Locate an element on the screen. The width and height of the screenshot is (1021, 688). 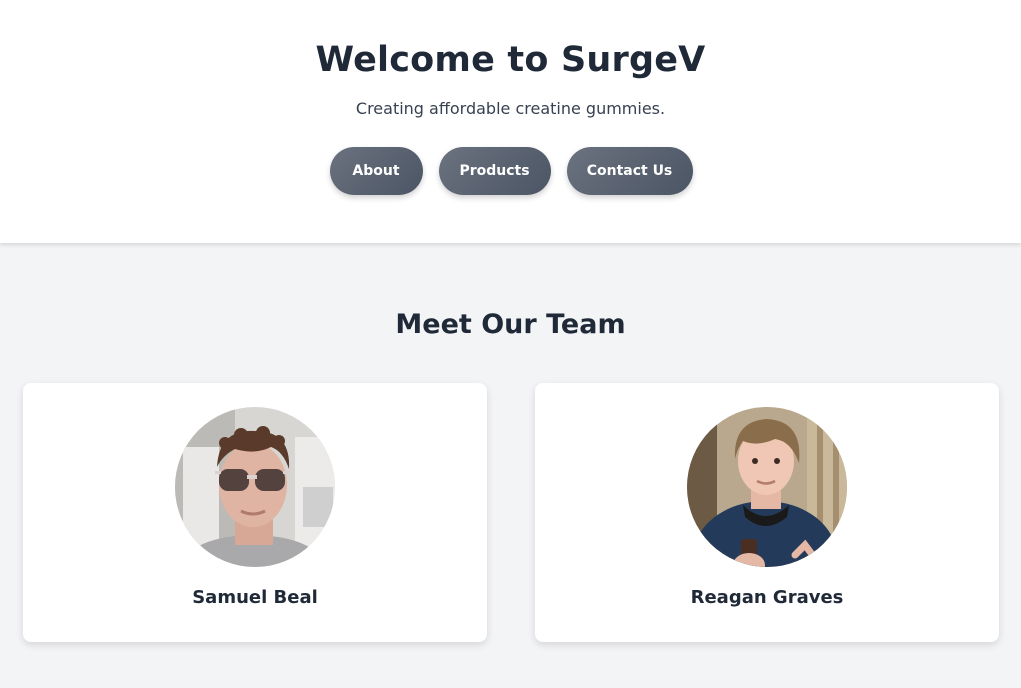
main-nav: About Products Contact Us is located at coordinates (510, 171).